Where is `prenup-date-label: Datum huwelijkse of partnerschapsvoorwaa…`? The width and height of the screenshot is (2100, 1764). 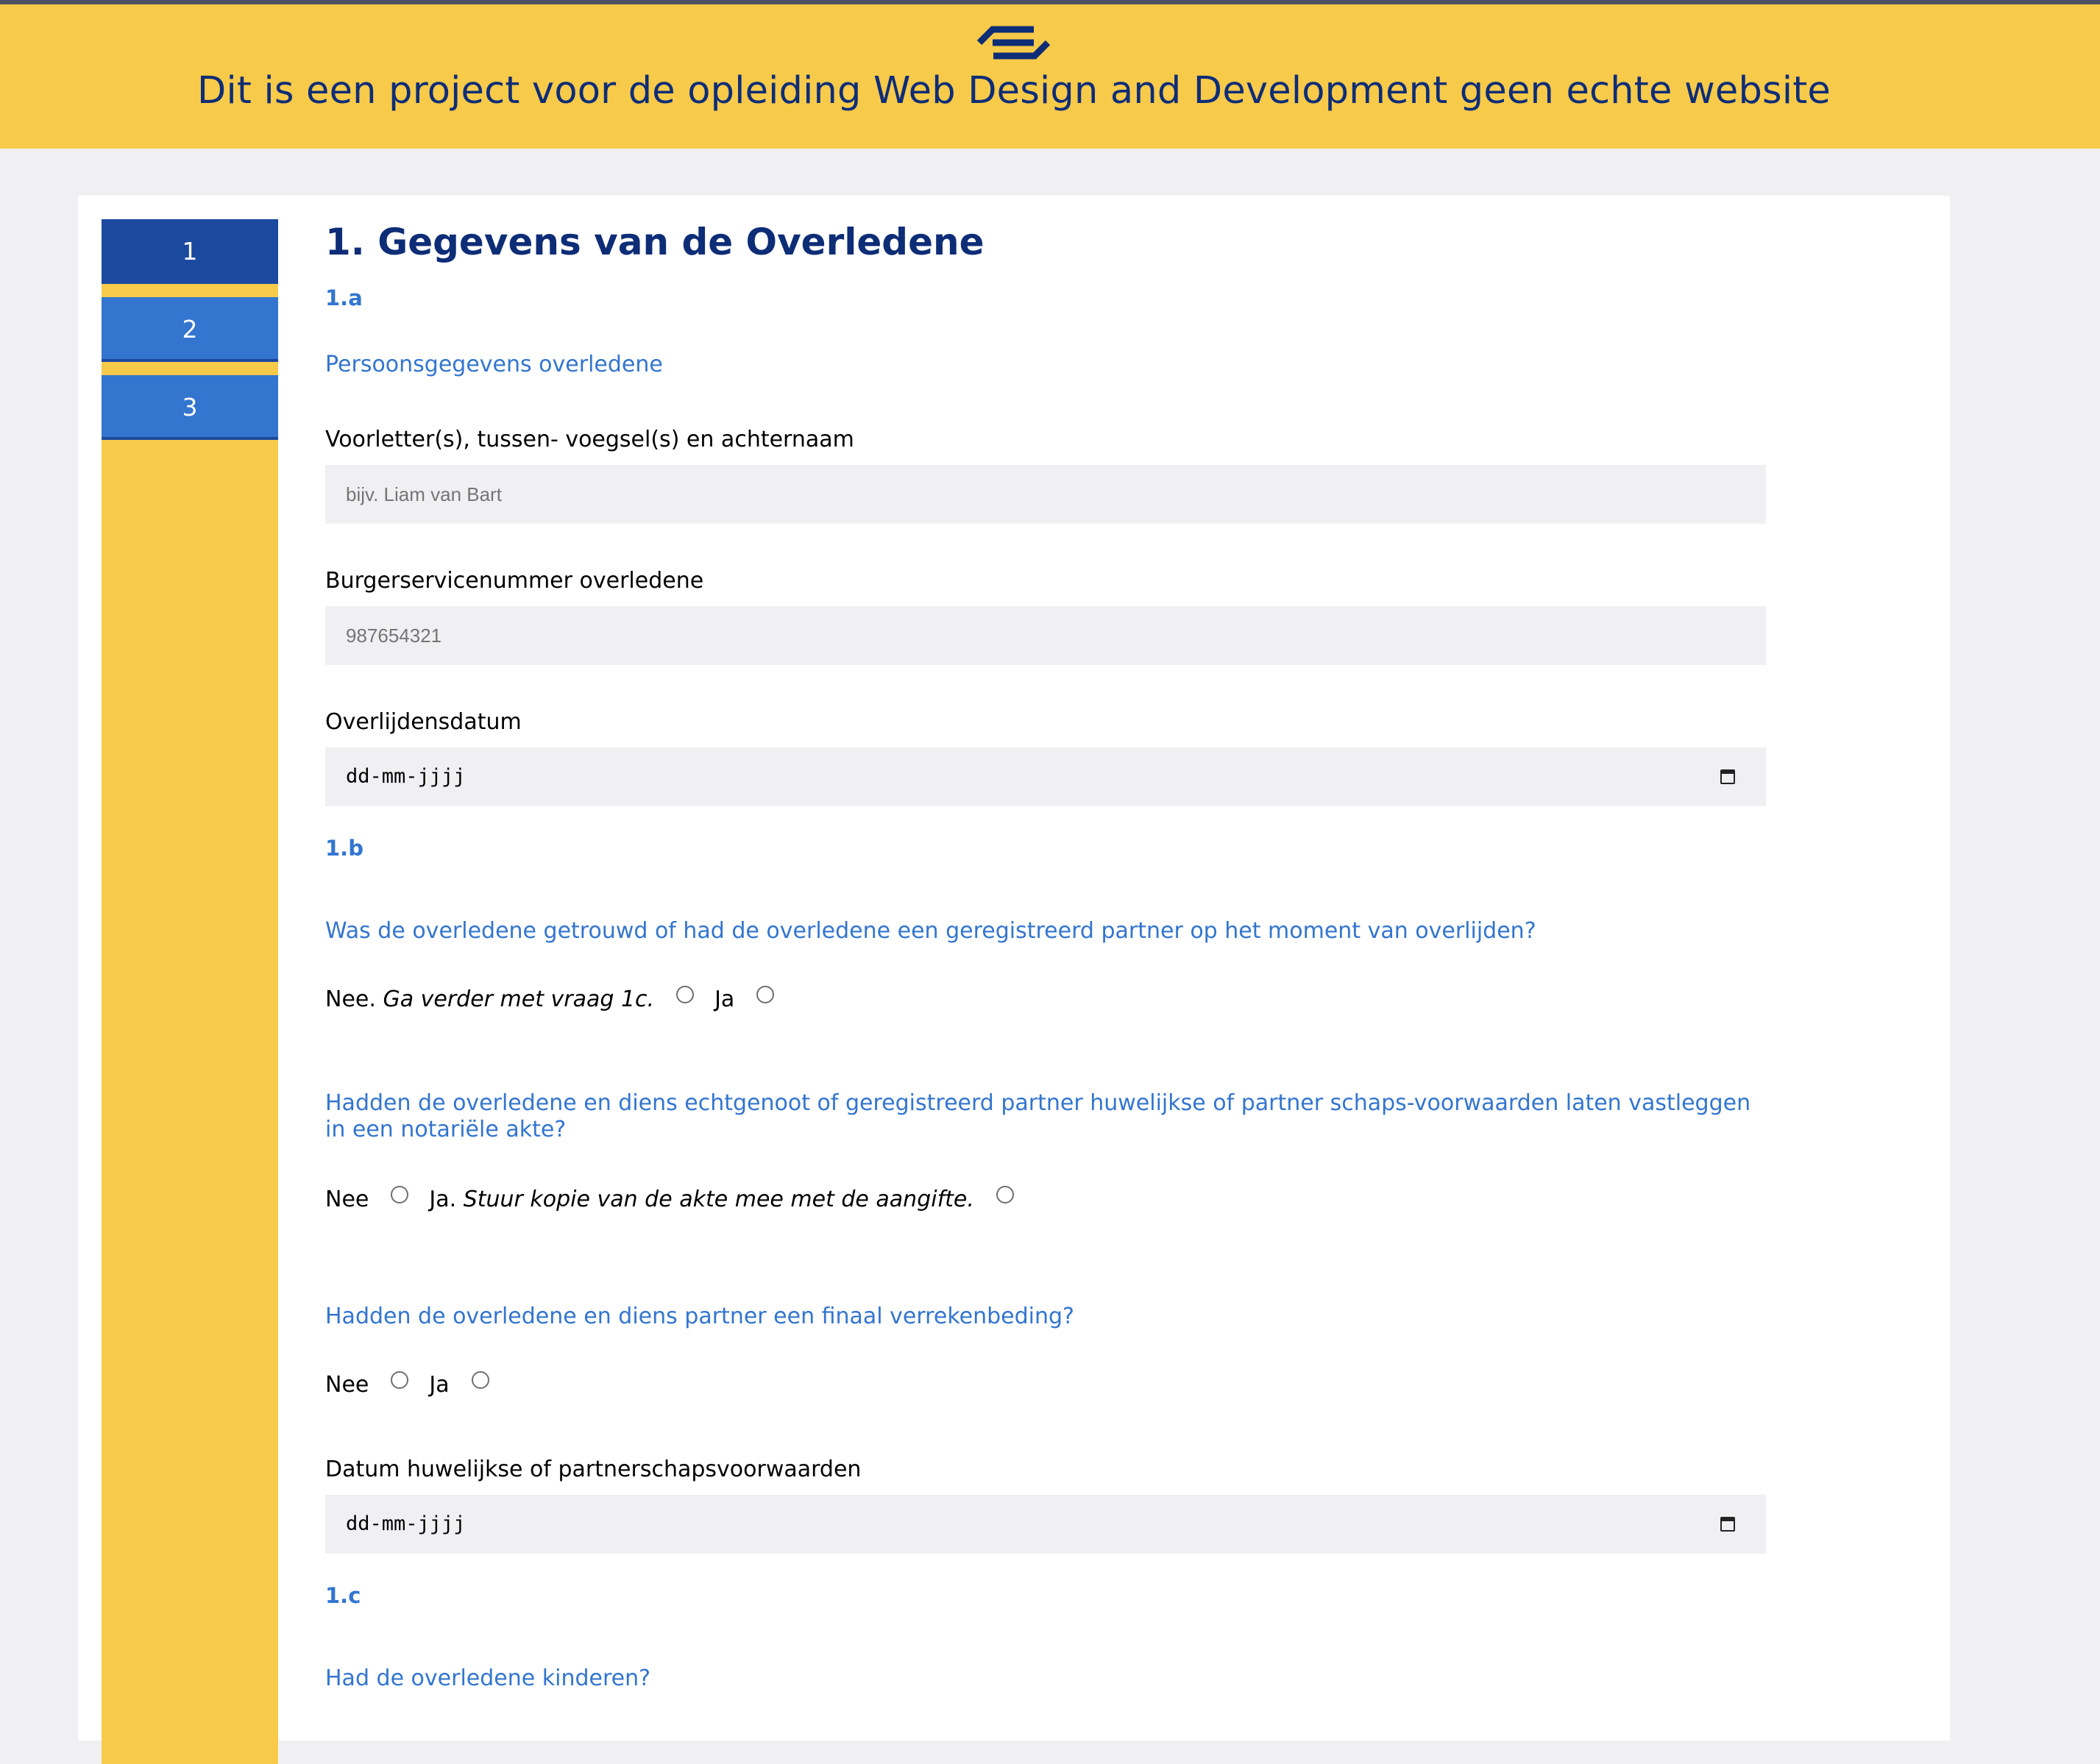
prenup-date-label: Datum huwelijkse of partnerschapsvoorwaa… is located at coordinates (593, 1469).